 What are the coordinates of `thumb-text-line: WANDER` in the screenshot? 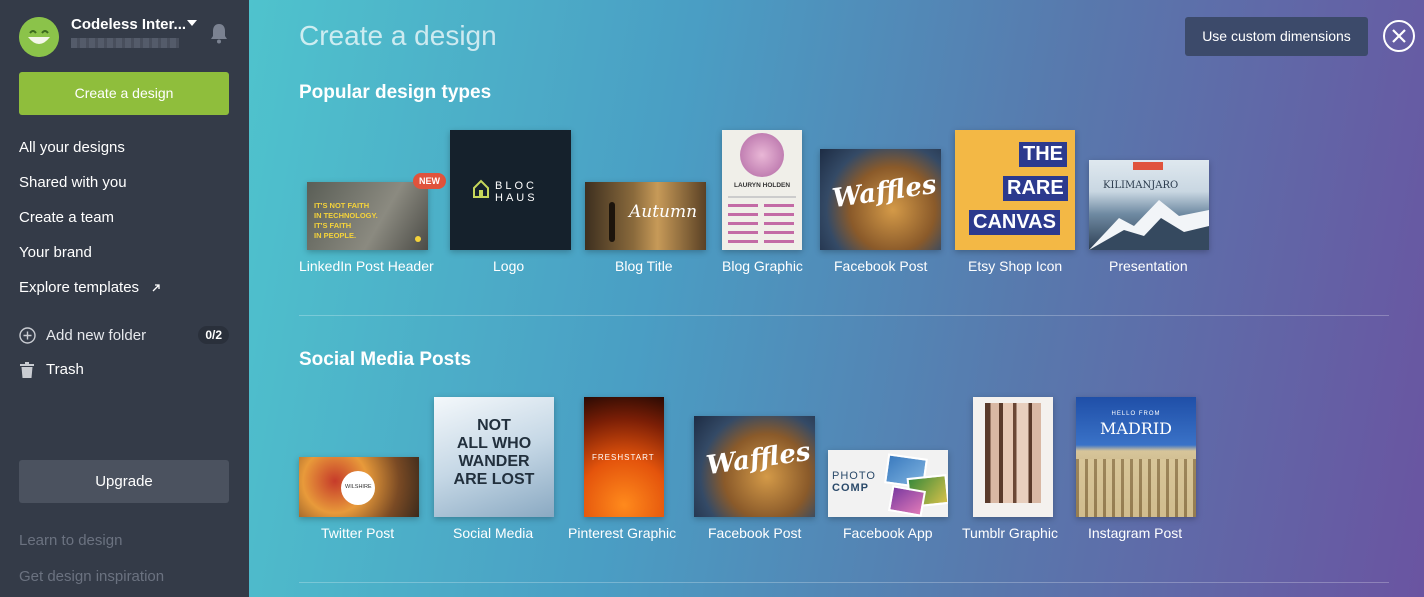 It's located at (494, 461).